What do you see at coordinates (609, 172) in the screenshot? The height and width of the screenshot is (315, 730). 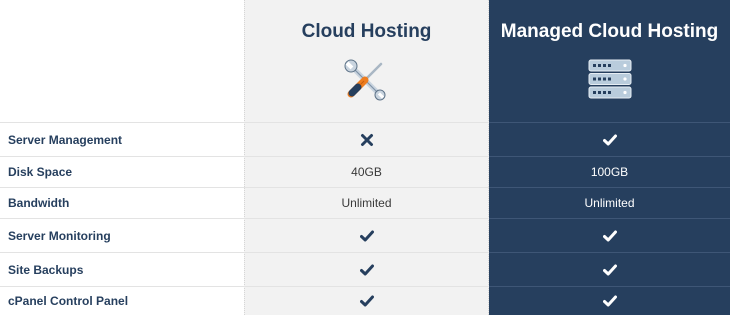 I see `managed-cloud-hosting-value: 100GB` at bounding box center [609, 172].